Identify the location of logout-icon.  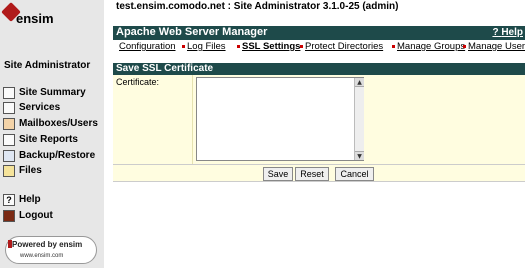
(9, 215).